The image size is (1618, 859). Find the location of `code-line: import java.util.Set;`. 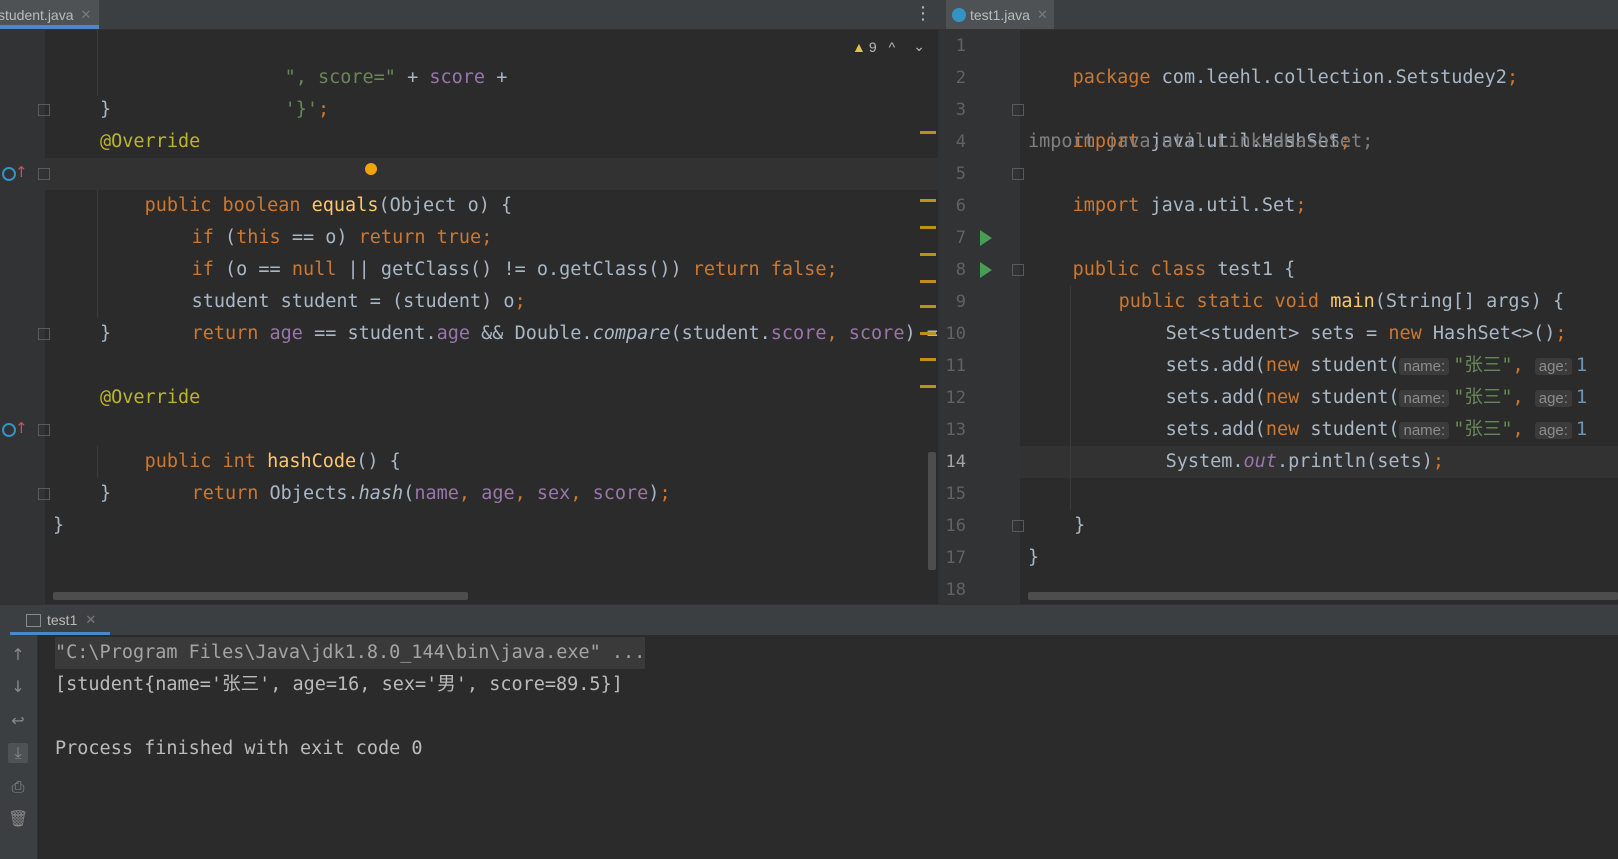

code-line: import java.util.Set; is located at coordinates (1189, 205).